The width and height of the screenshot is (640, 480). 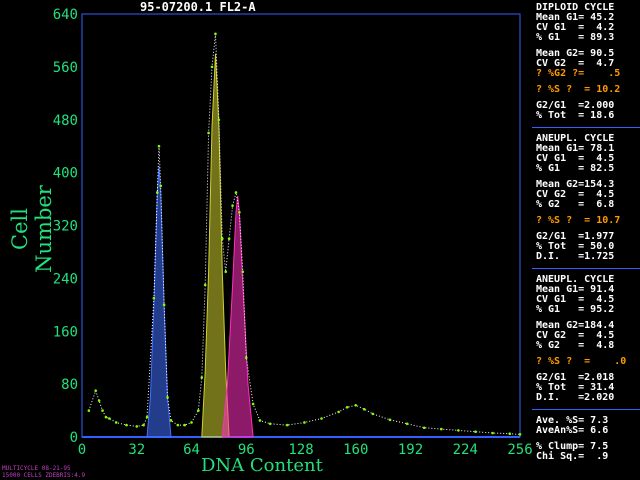 I want to click on y-tick-label: 400, so click(x=65, y=174).